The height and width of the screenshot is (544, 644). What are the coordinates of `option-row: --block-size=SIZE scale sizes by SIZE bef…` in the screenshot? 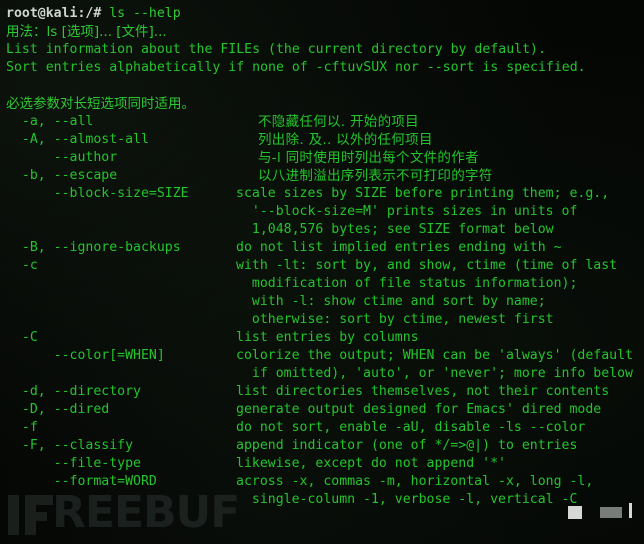 It's located at (325, 194).